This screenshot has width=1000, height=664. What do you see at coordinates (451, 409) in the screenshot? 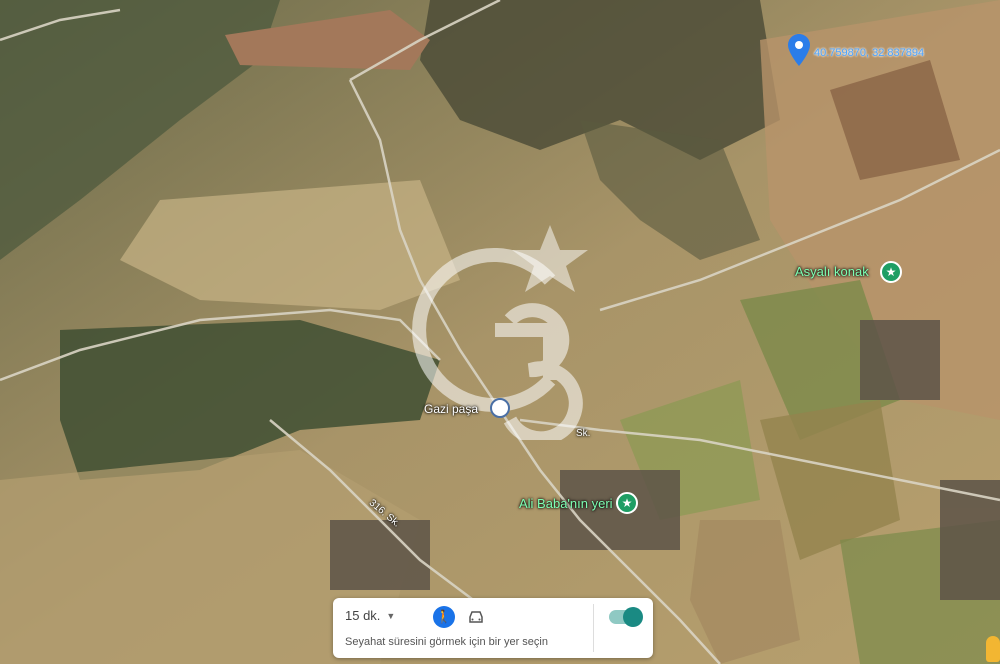
I see `place-label-gazi-pasa: Gazi paşa` at bounding box center [451, 409].